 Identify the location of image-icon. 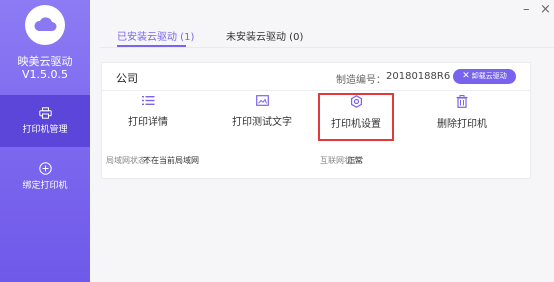
(262, 100).